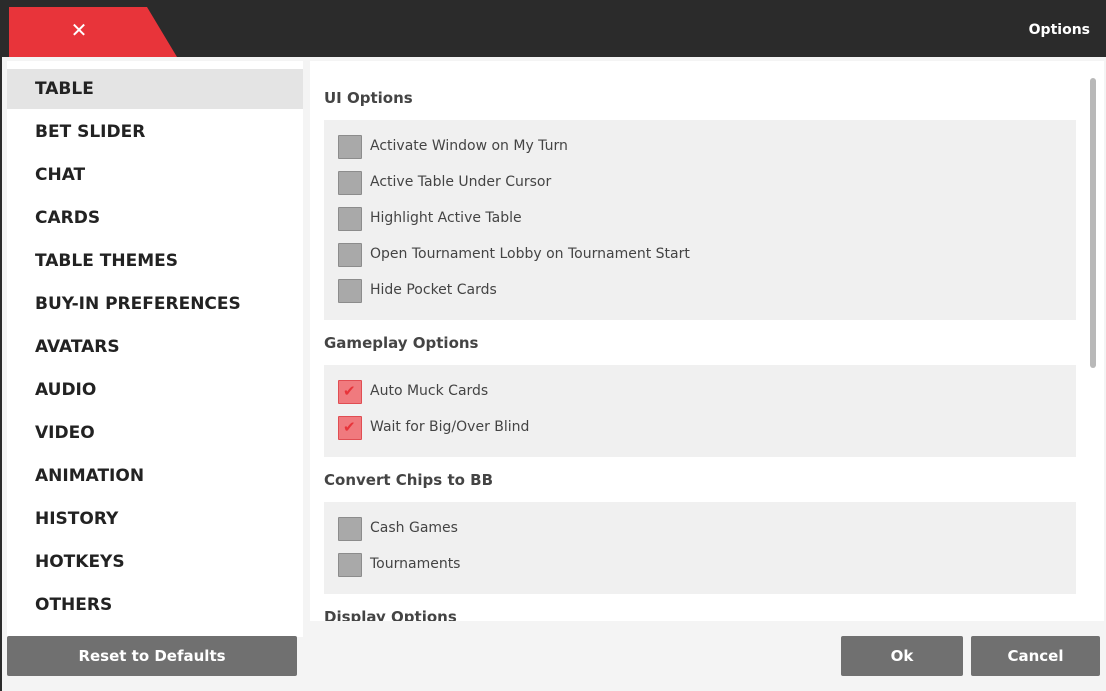 The height and width of the screenshot is (691, 1106). I want to click on title-bar: ✕ Options, so click(554, 32).